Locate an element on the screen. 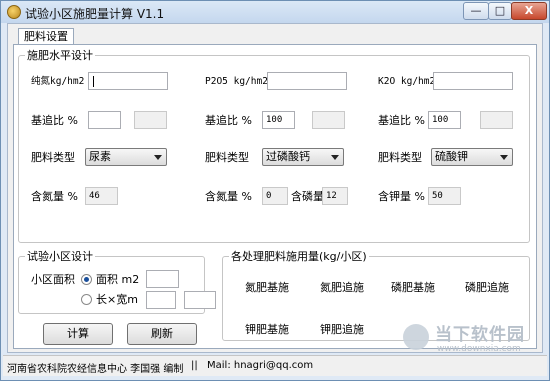 This screenshot has width=550, height=381. watermark-logo-icon is located at coordinates (416, 337).